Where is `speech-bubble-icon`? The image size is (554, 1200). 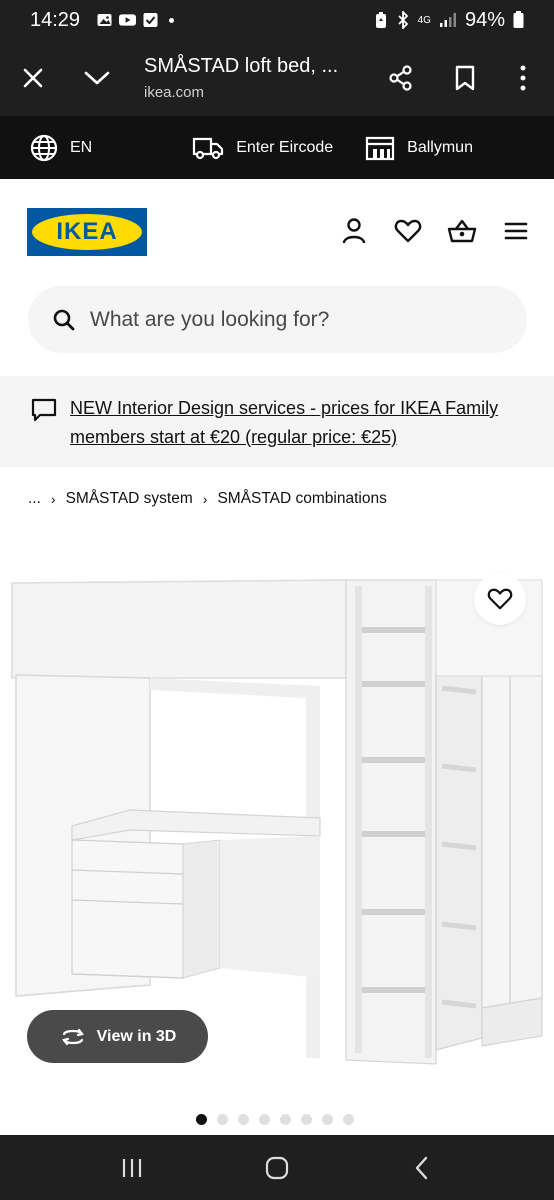
speech-bubble-icon is located at coordinates (44, 410).